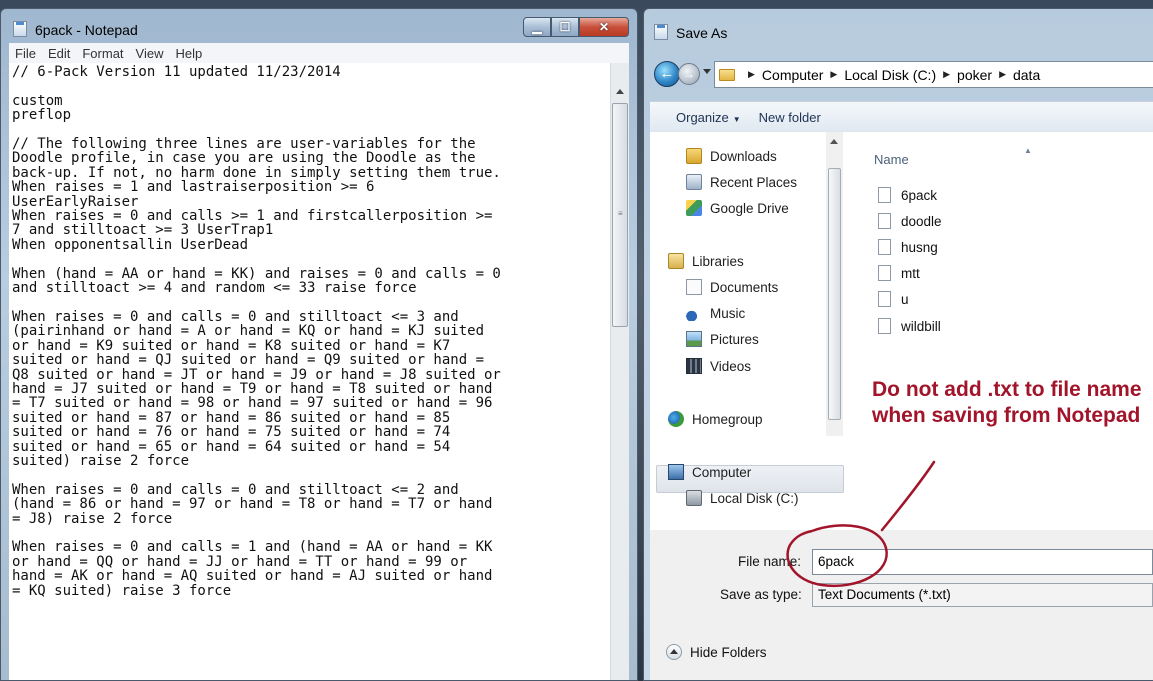 The image size is (1153, 681). Describe the element at coordinates (890, 75) in the screenshot. I see `breadcrumb-local-disk: Local Disk (C:)` at that location.